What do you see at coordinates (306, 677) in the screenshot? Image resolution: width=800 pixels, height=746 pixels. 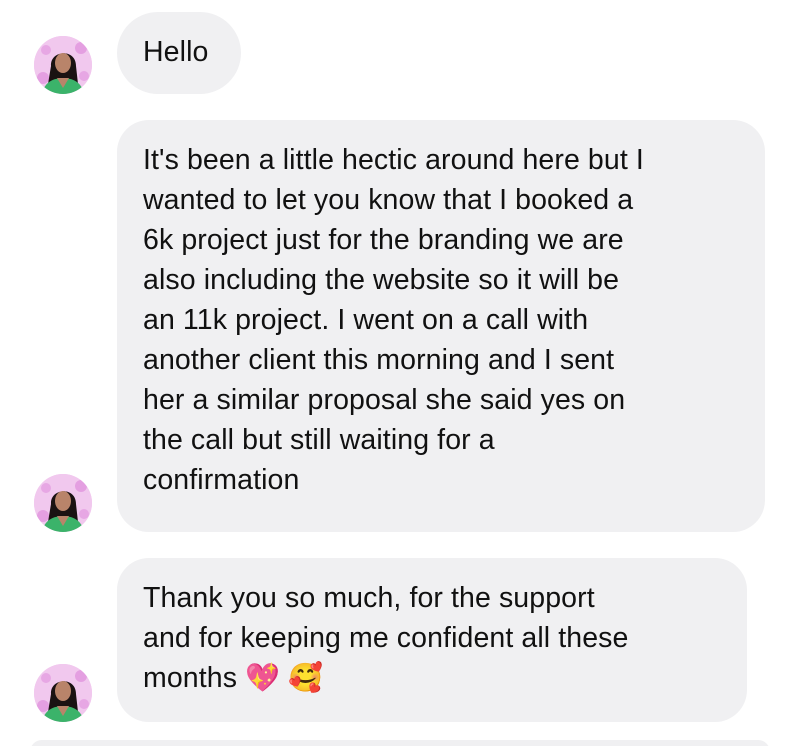 I see `smiling-face-with-hearts-emoji: 🥰` at bounding box center [306, 677].